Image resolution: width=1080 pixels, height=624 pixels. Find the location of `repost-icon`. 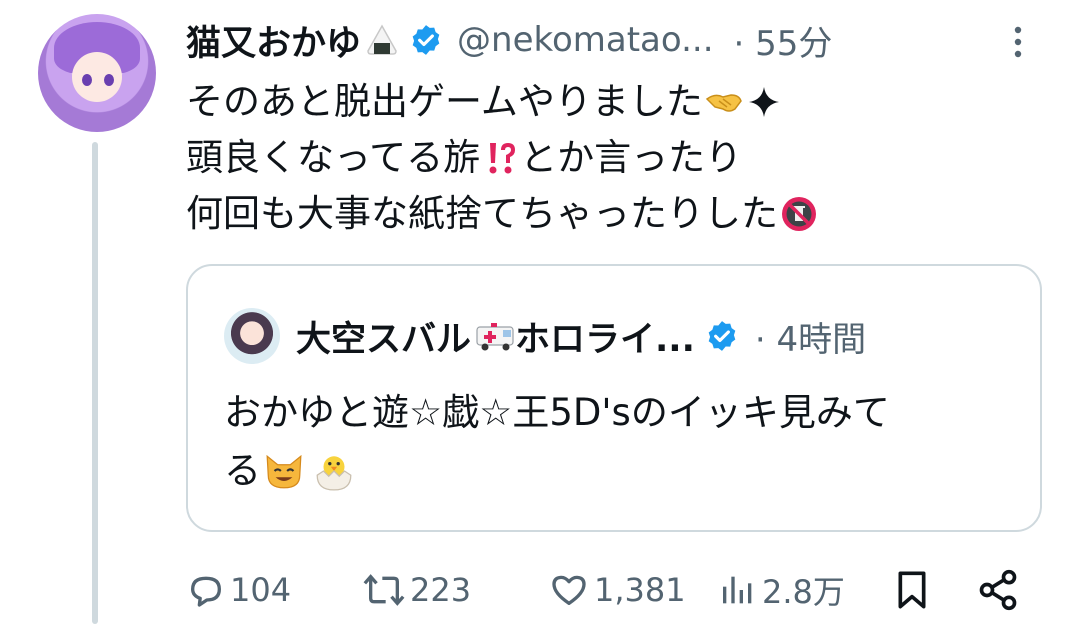

repost-icon is located at coordinates (384, 590).